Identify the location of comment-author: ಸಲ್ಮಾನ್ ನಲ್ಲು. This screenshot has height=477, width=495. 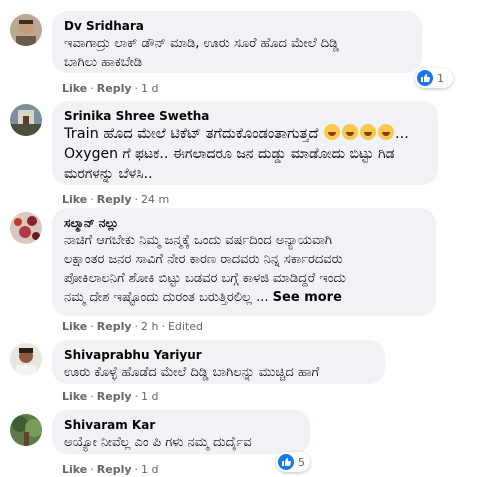
(244, 223).